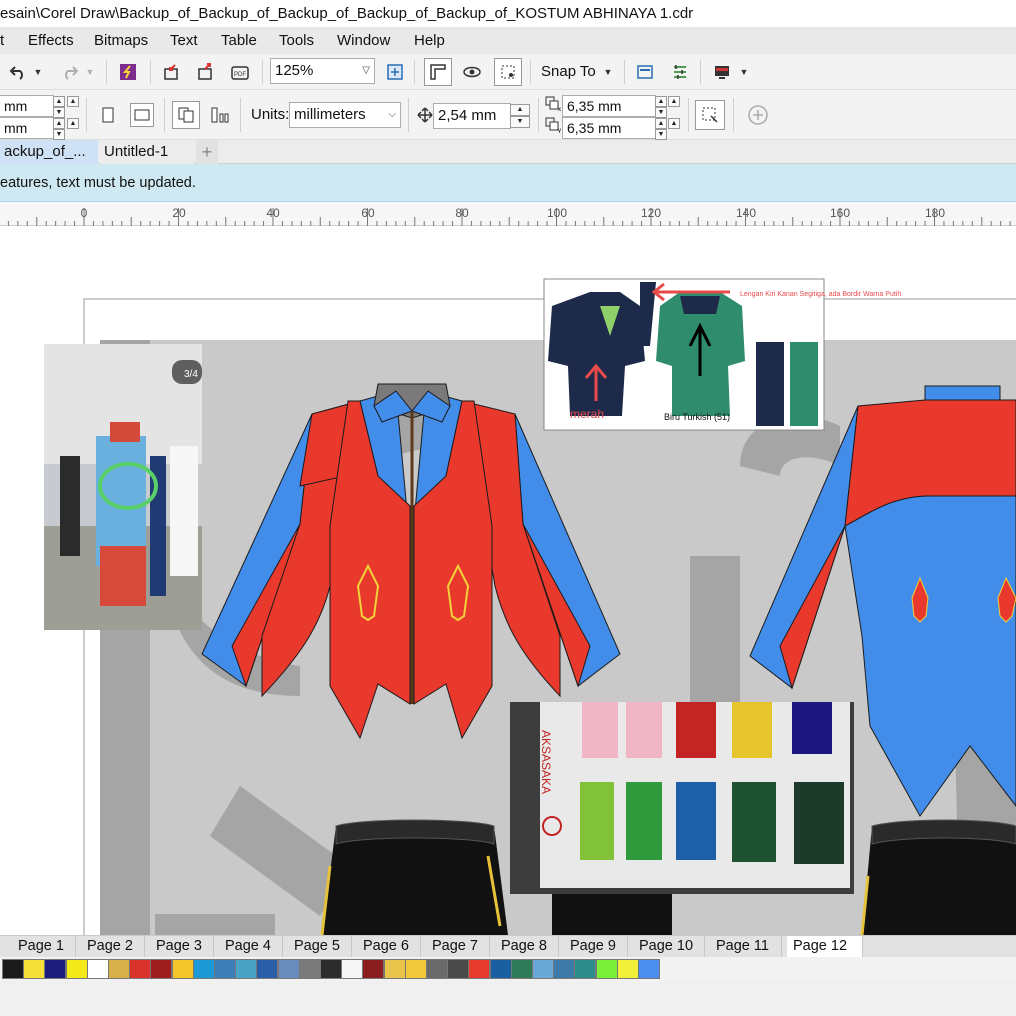 Image resolution: width=1016 pixels, height=1016 pixels. What do you see at coordinates (38, 72) in the screenshot?
I see `undo-dropdown-icon: ▼` at bounding box center [38, 72].